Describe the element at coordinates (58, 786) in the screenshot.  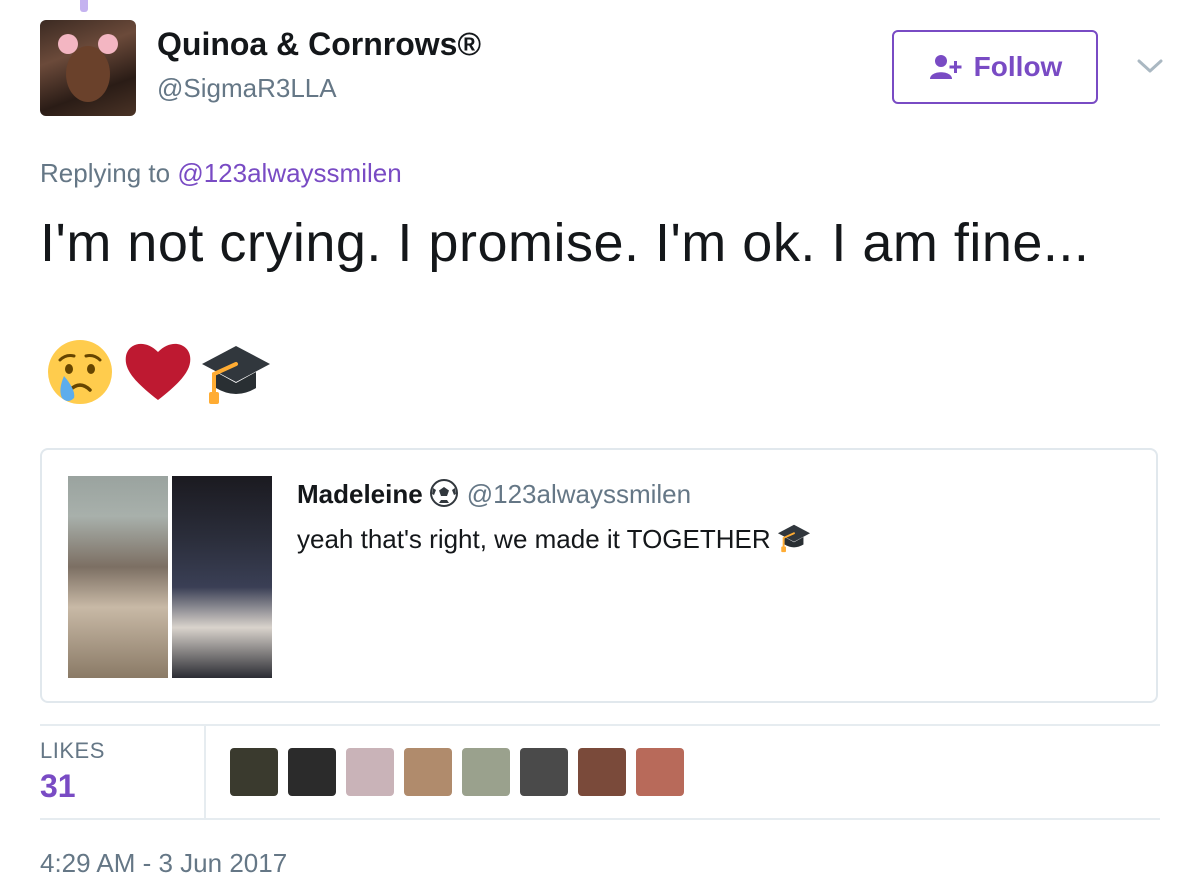
I see `likes-count: 31` at that location.